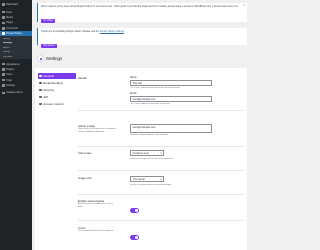  Describe the element at coordinates (112, 31) in the screenshot. I see `settings-link: Simple History settings` at that location.